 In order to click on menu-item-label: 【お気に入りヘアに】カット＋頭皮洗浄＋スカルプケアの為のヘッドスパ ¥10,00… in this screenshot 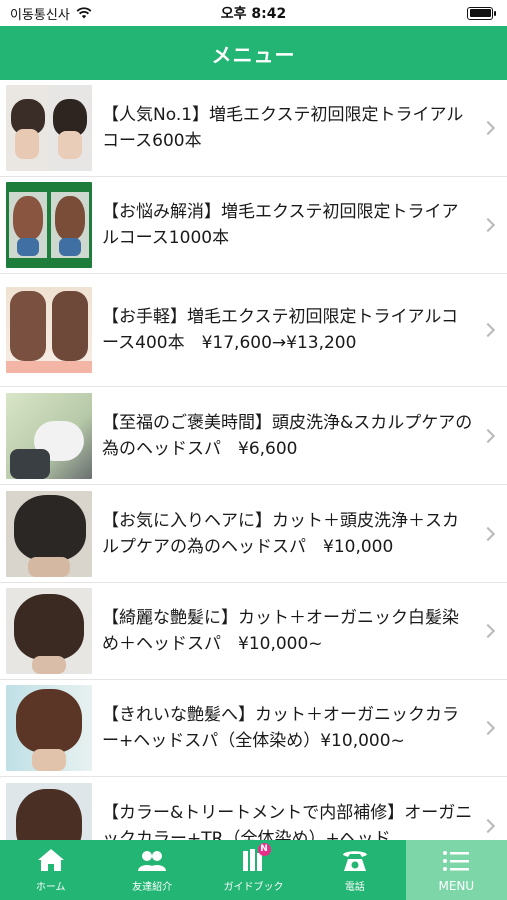, I will do `click(280, 533)`.